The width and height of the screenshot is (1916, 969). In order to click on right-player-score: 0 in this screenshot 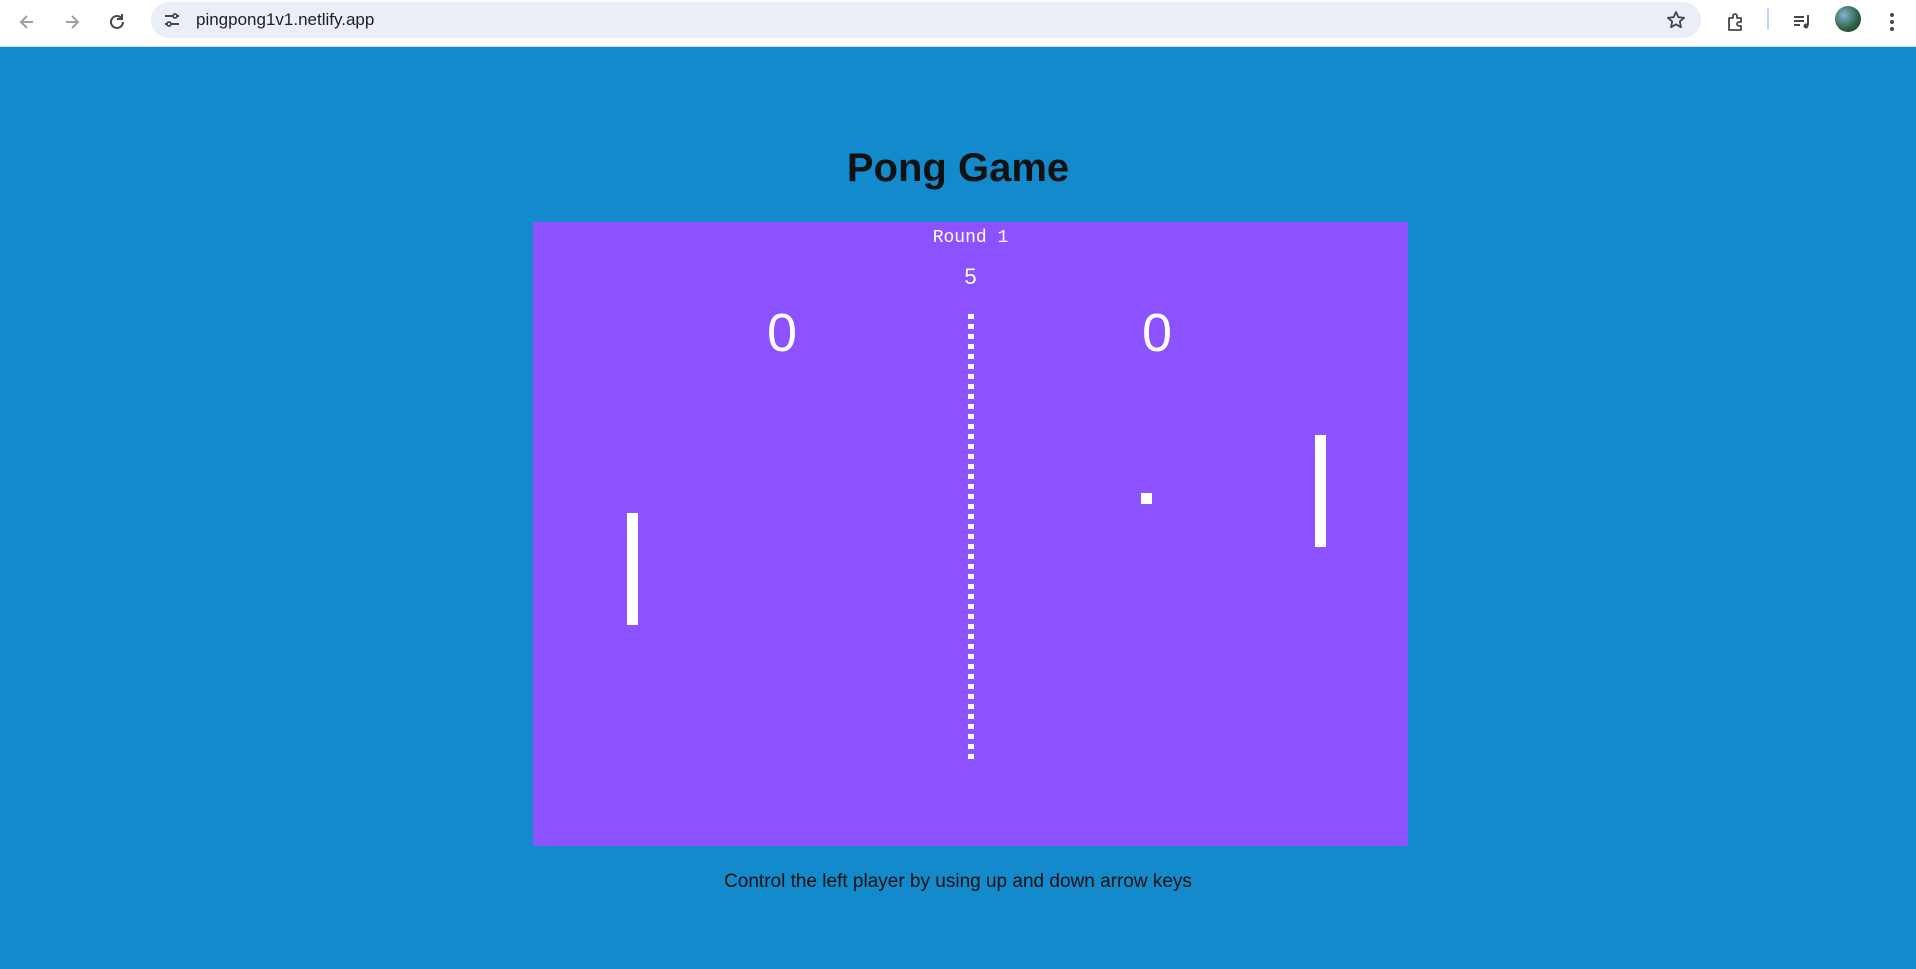, I will do `click(1157, 333)`.